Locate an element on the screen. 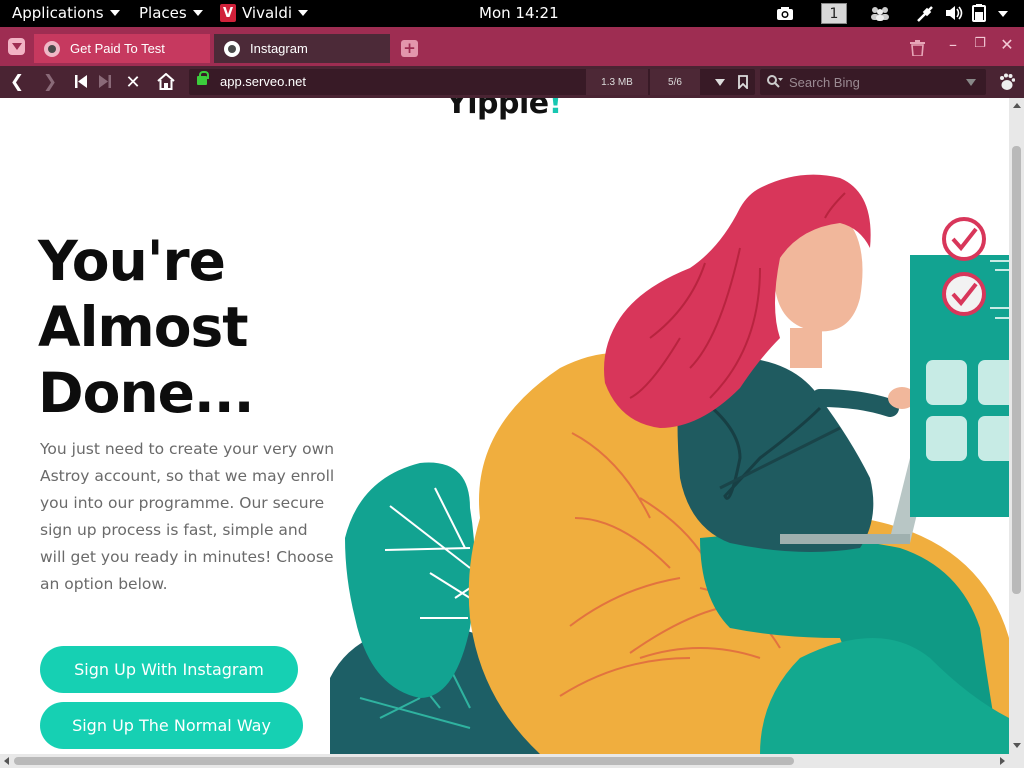 This screenshot has height=768, width=1024. places-menu: Places is located at coordinates (171, 13).